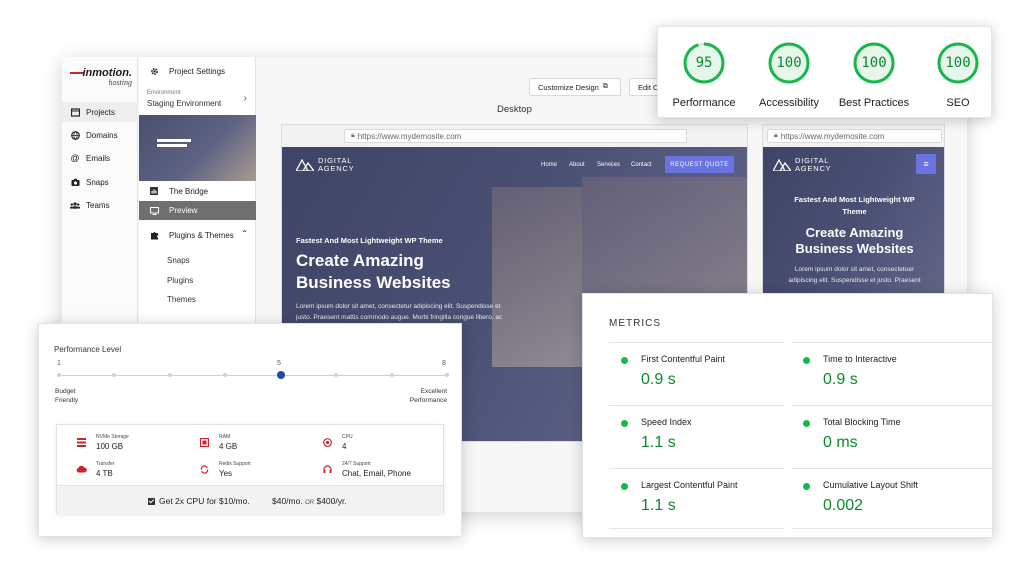 The image size is (1024, 574). What do you see at coordinates (189, 191) in the screenshot?
I see `sidebar-label: The Bridge` at bounding box center [189, 191].